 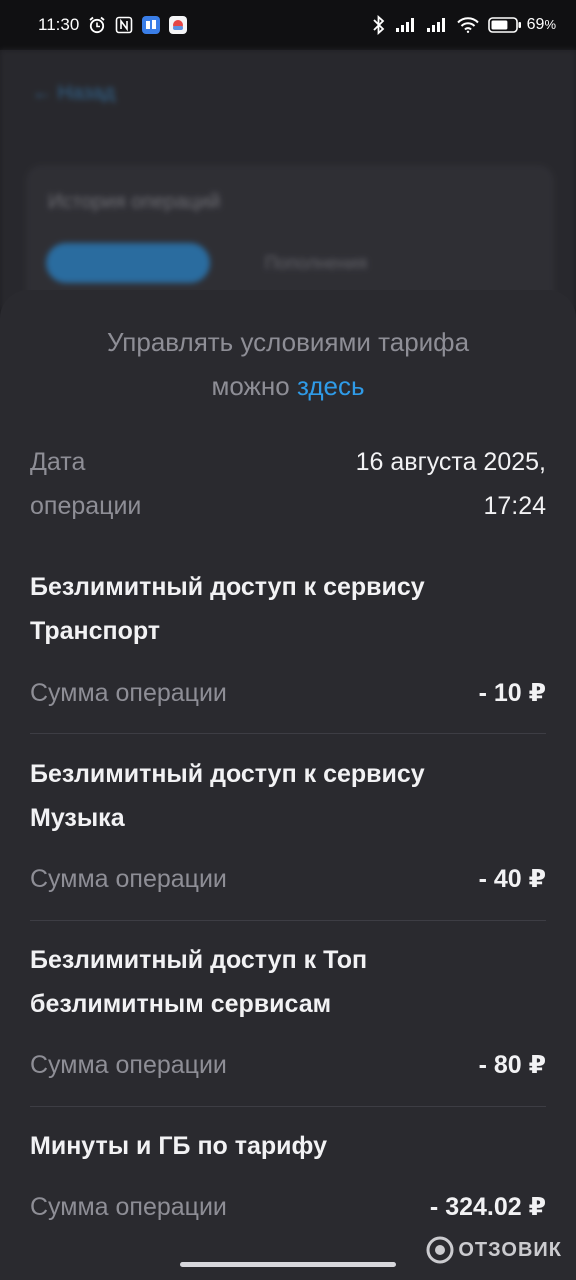 I want to click on tab-debits: Списания, so click(x=128, y=263).